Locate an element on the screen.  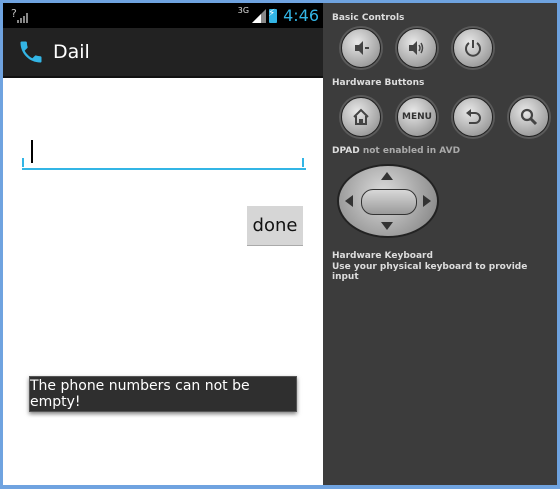
search-button is located at coordinates (529, 117).